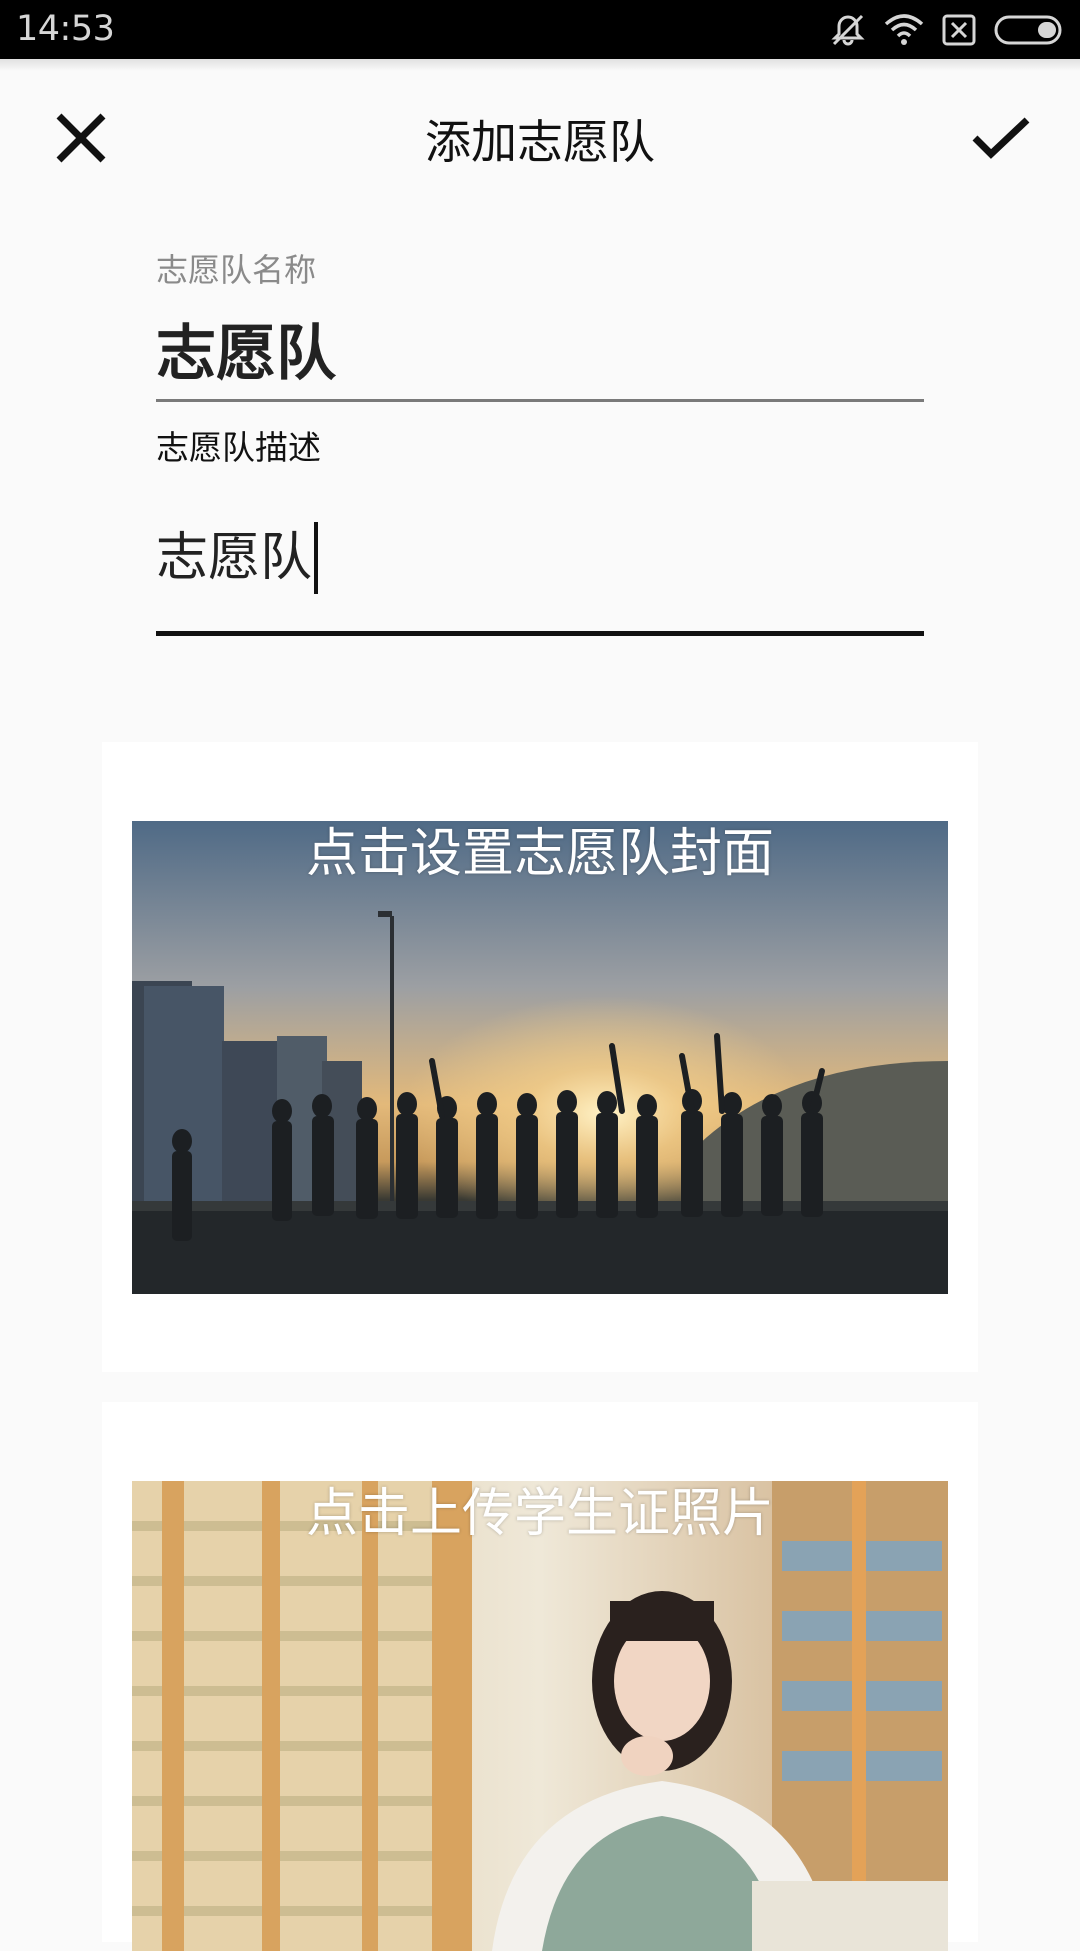 Image resolution: width=1080 pixels, height=1951 pixels. I want to click on confirm-button, so click(1001, 140).